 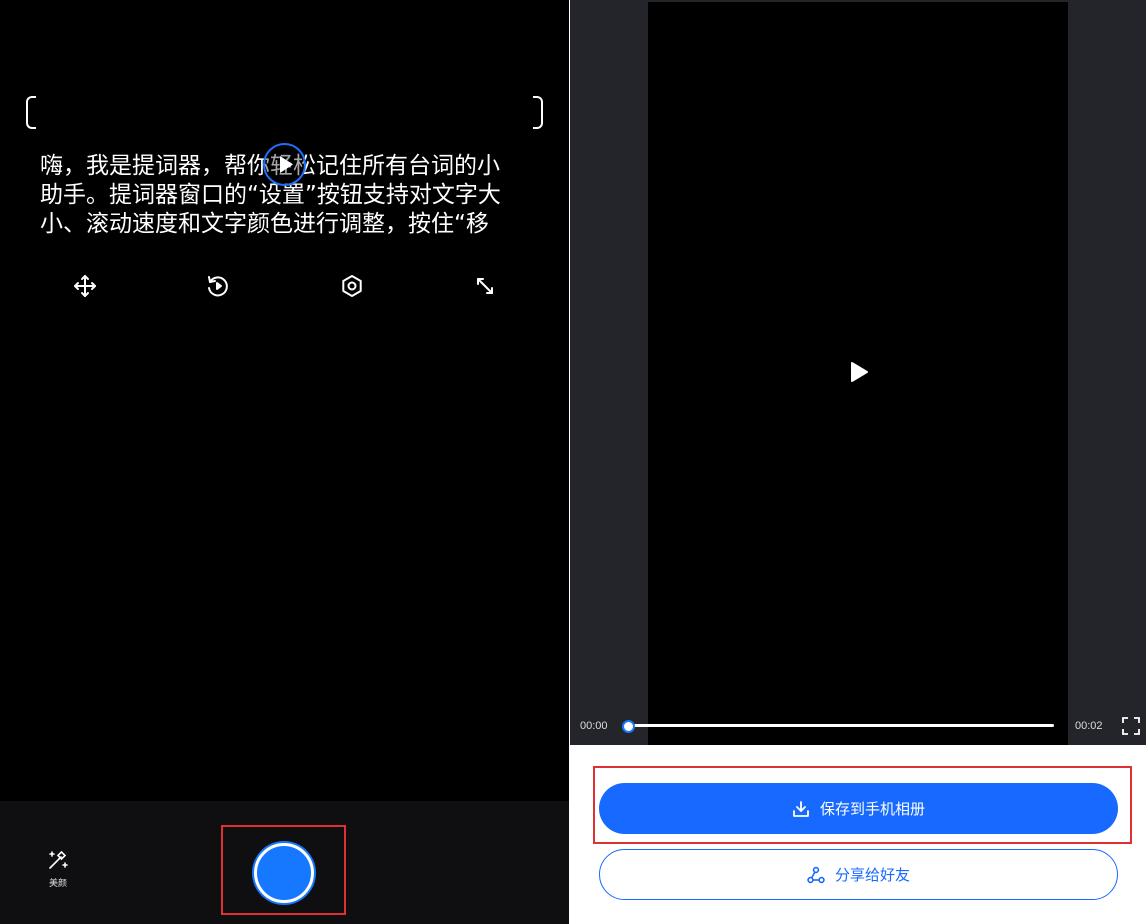 What do you see at coordinates (872, 875) in the screenshot?
I see `share-button-label: 分享给好友` at bounding box center [872, 875].